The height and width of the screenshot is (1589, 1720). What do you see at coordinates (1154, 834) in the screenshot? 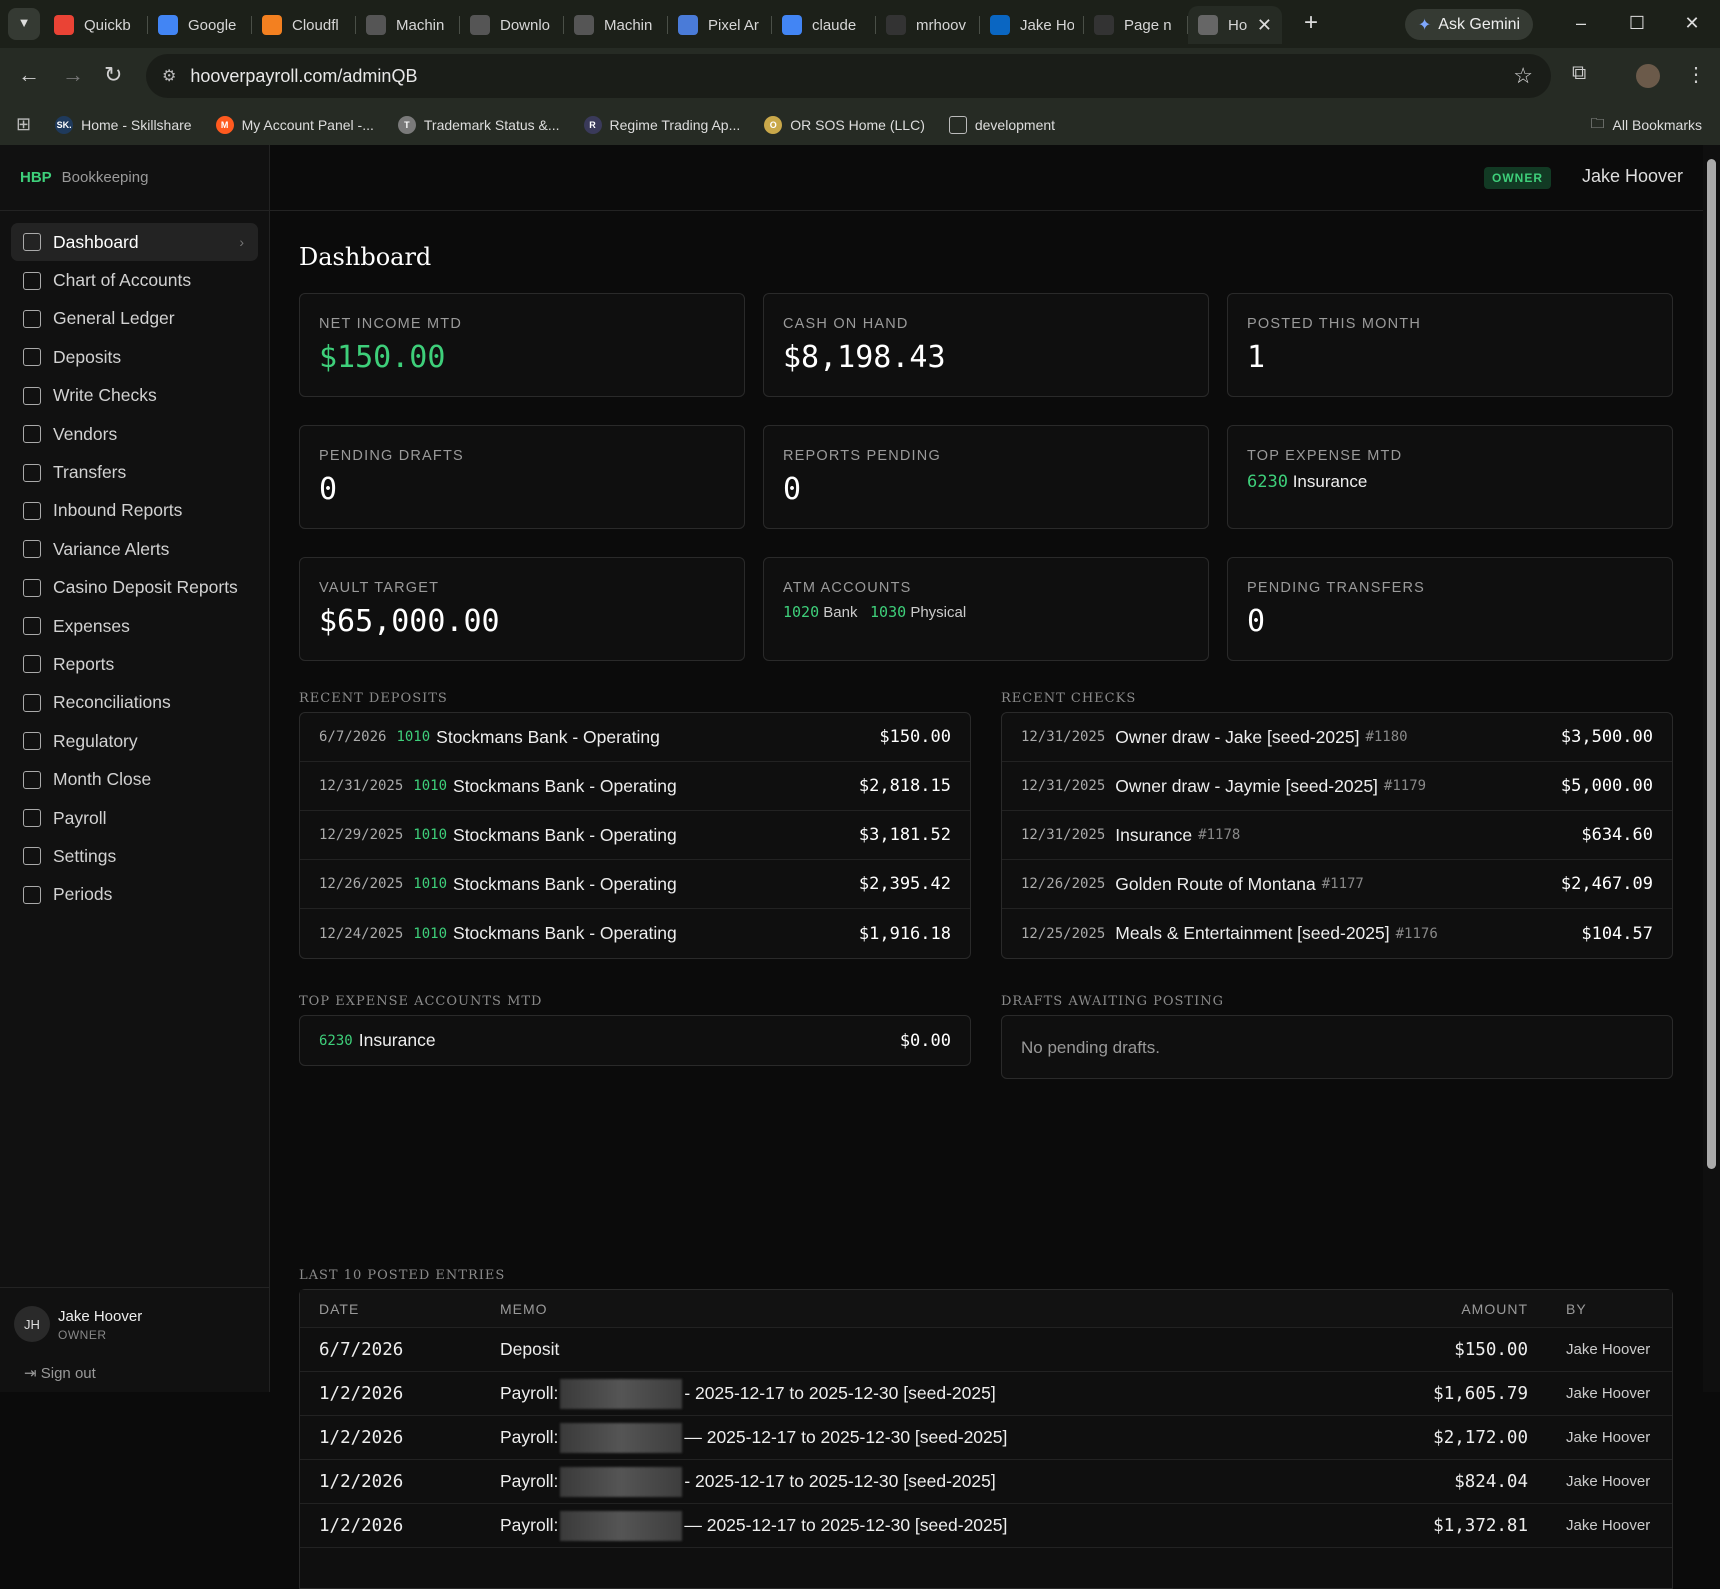
I see `row-payee: Insurance` at bounding box center [1154, 834].